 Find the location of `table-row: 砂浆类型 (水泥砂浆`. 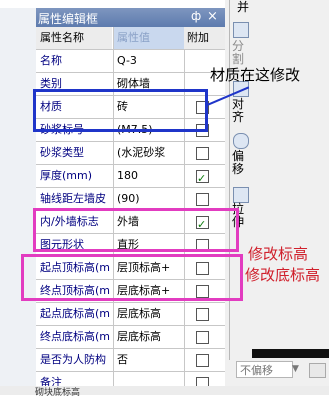

table-row: 砂浆类型 (水泥砂浆 is located at coordinates (130, 153).